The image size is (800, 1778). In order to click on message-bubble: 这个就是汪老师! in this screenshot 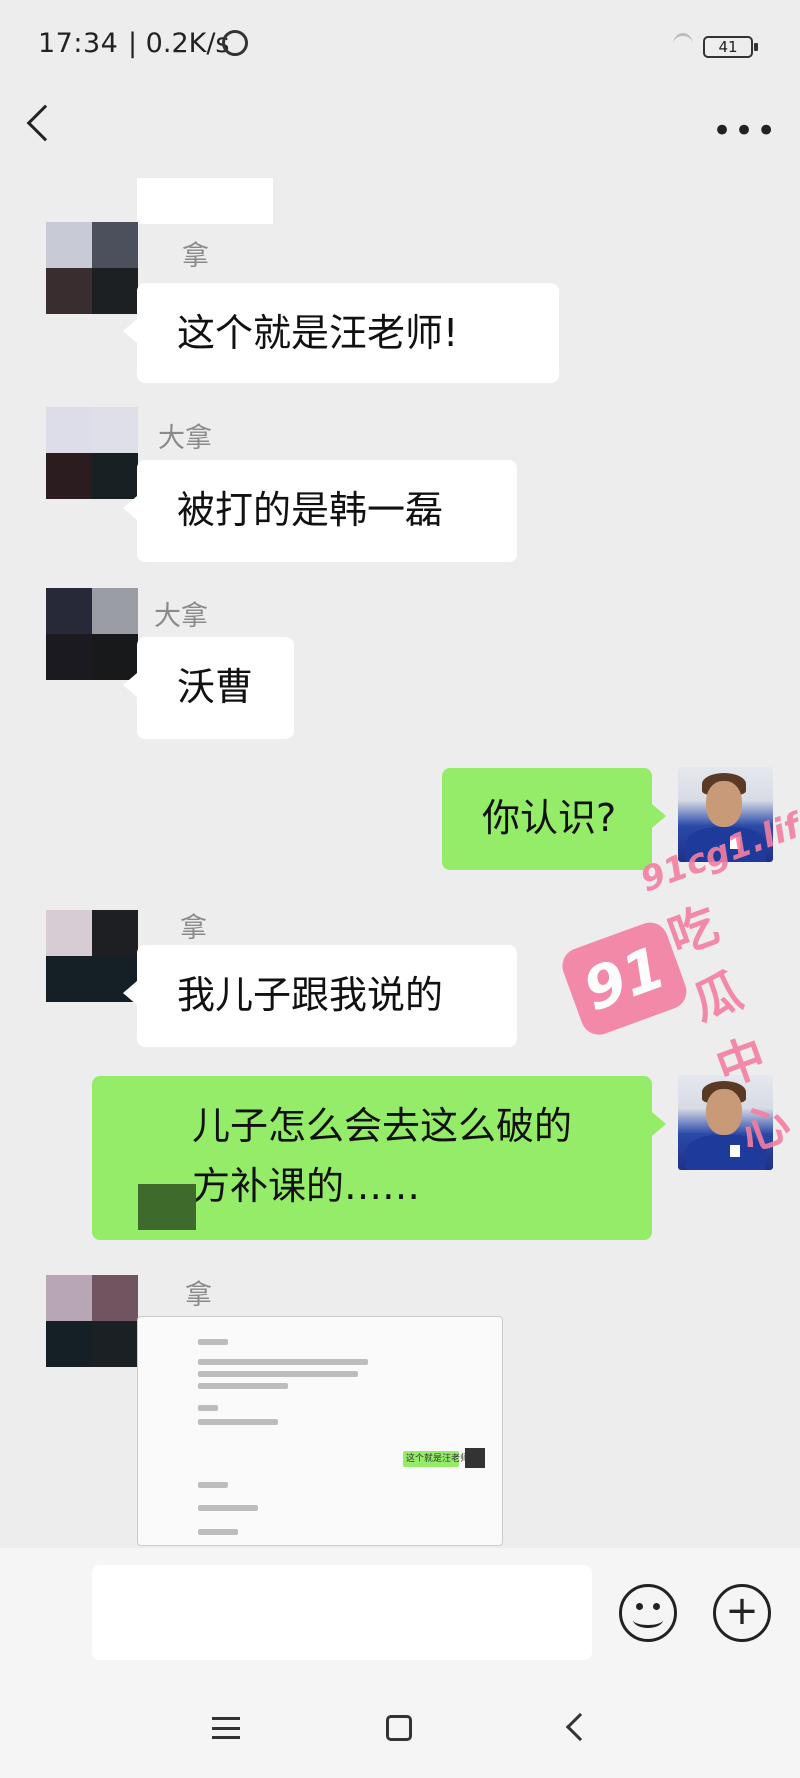, I will do `click(341, 333)`.